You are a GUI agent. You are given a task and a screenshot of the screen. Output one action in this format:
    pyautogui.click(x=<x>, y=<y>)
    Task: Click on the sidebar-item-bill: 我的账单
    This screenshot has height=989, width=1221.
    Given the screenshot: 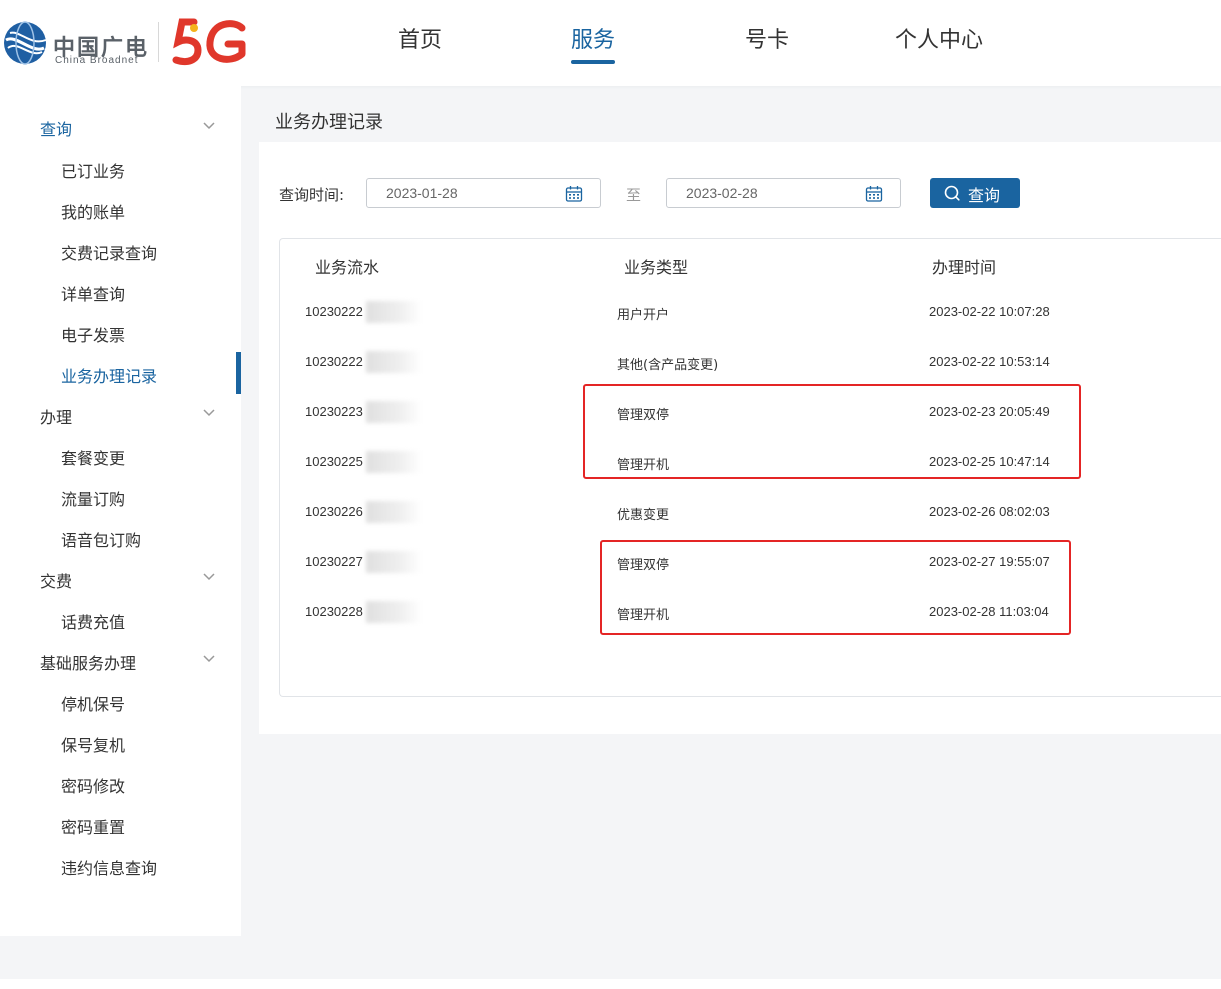 What is the action you would take?
    pyautogui.click(x=93, y=211)
    